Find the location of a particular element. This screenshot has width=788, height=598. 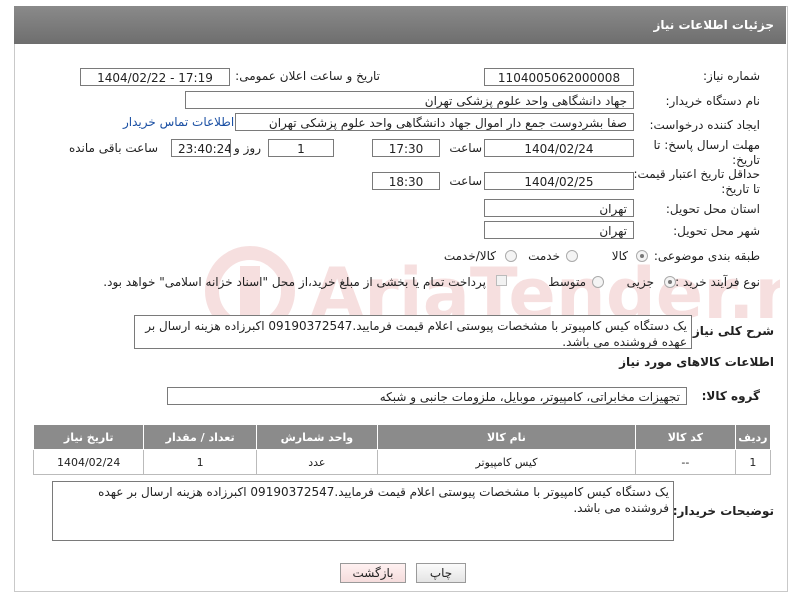

deadline-time-field: 17:30 is located at coordinates (406, 148).